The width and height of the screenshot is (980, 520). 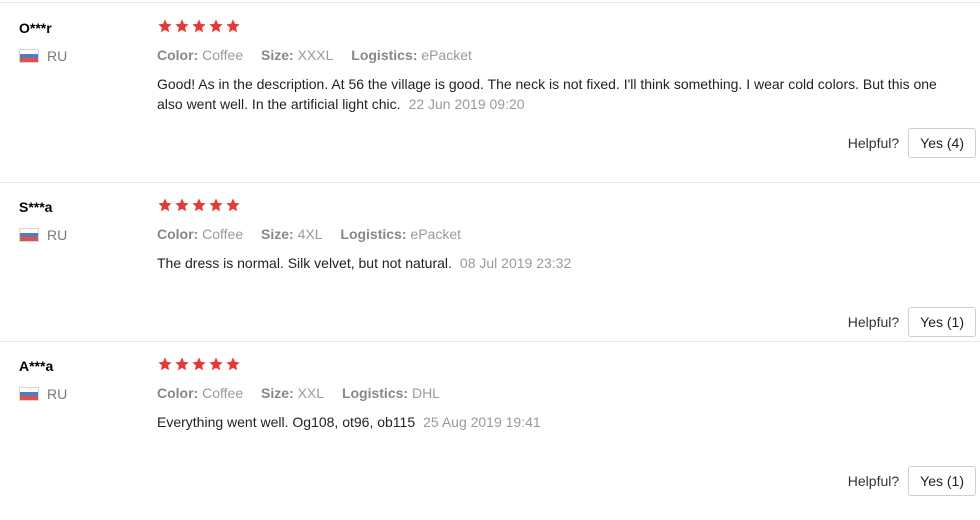 I want to click on logistics-value: DHL, so click(x=425, y=393).